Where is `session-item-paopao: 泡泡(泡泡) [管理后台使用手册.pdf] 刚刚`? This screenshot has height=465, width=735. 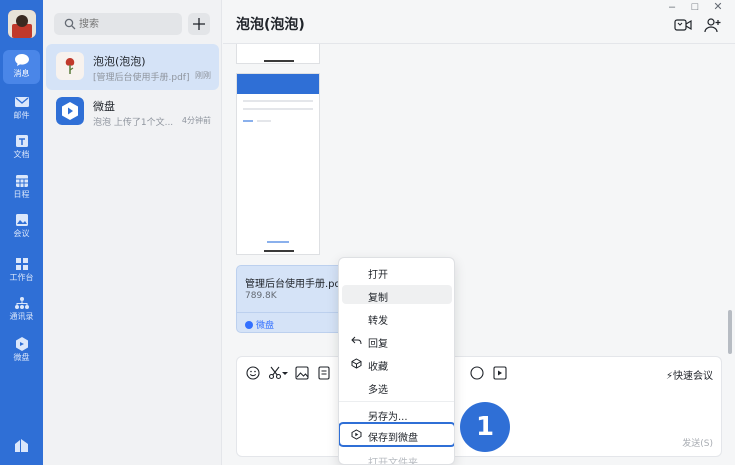
session-item-paopao: 泡泡(泡泡) [管理后台使用手册.pdf] 刚刚 is located at coordinates (132, 67).